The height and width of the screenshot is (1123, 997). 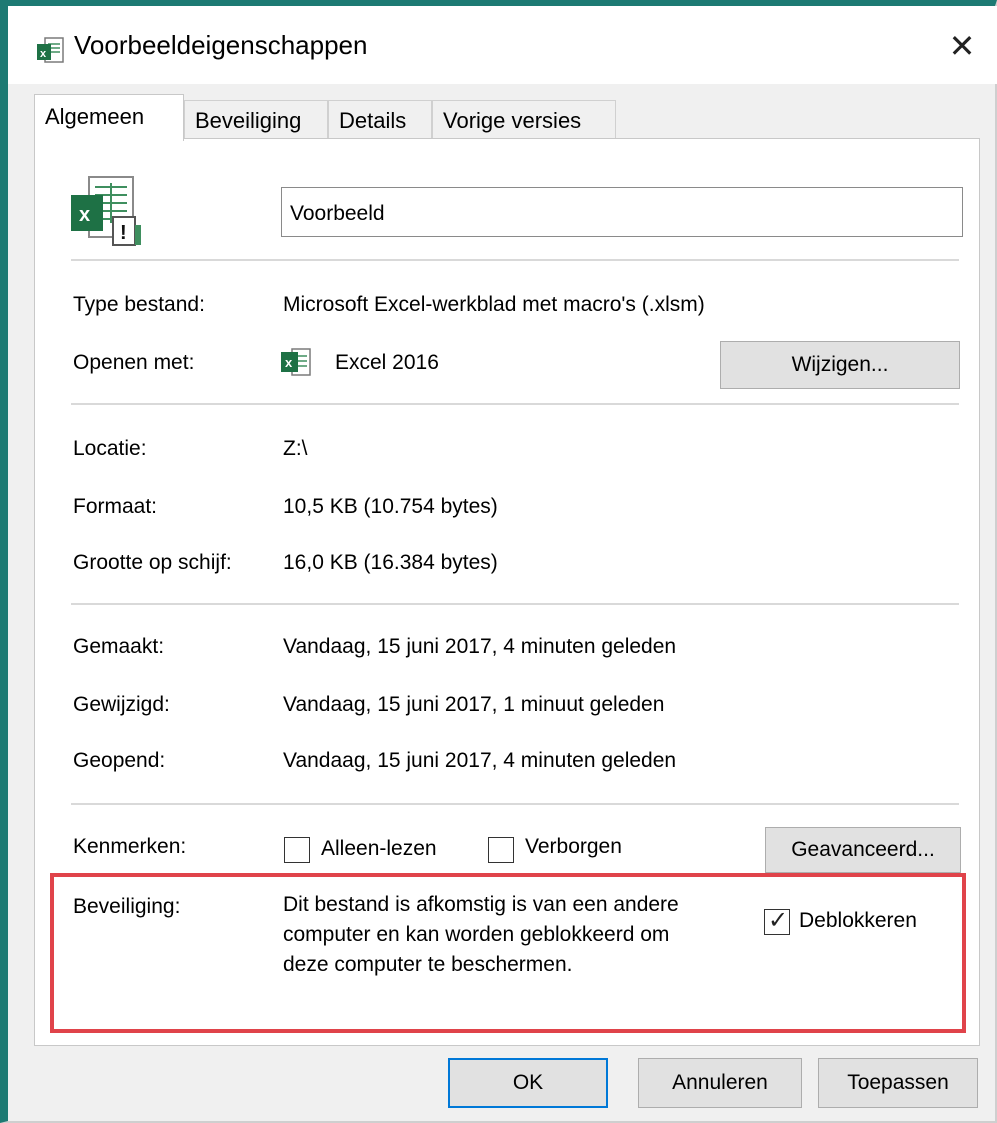 I want to click on disk-size-label: Grootte op schijf:, so click(x=152, y=562).